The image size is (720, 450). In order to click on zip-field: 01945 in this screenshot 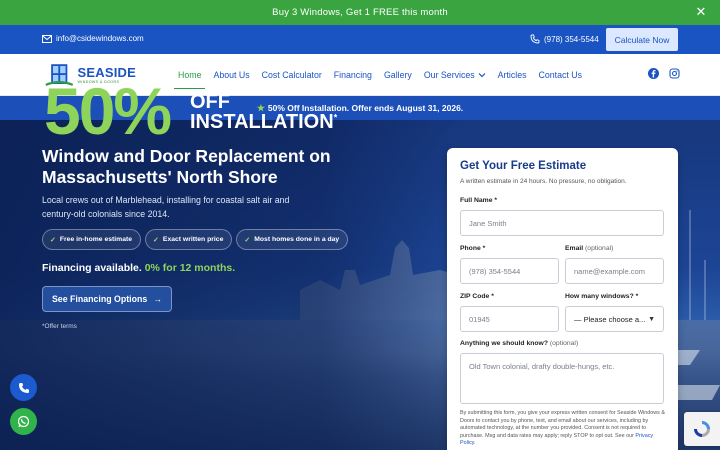, I will do `click(509, 319)`.